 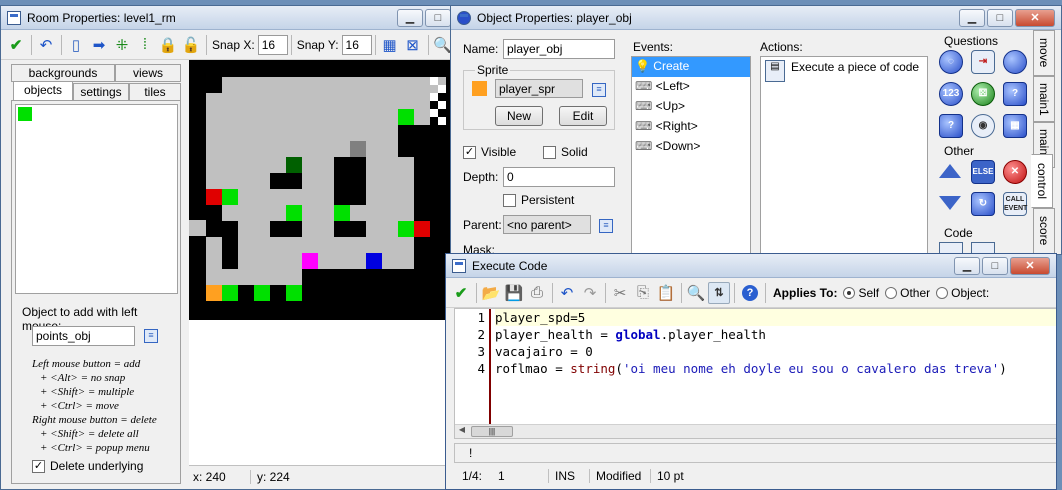 I want to click on event-right: ⌨ <Right>, so click(x=691, y=127).